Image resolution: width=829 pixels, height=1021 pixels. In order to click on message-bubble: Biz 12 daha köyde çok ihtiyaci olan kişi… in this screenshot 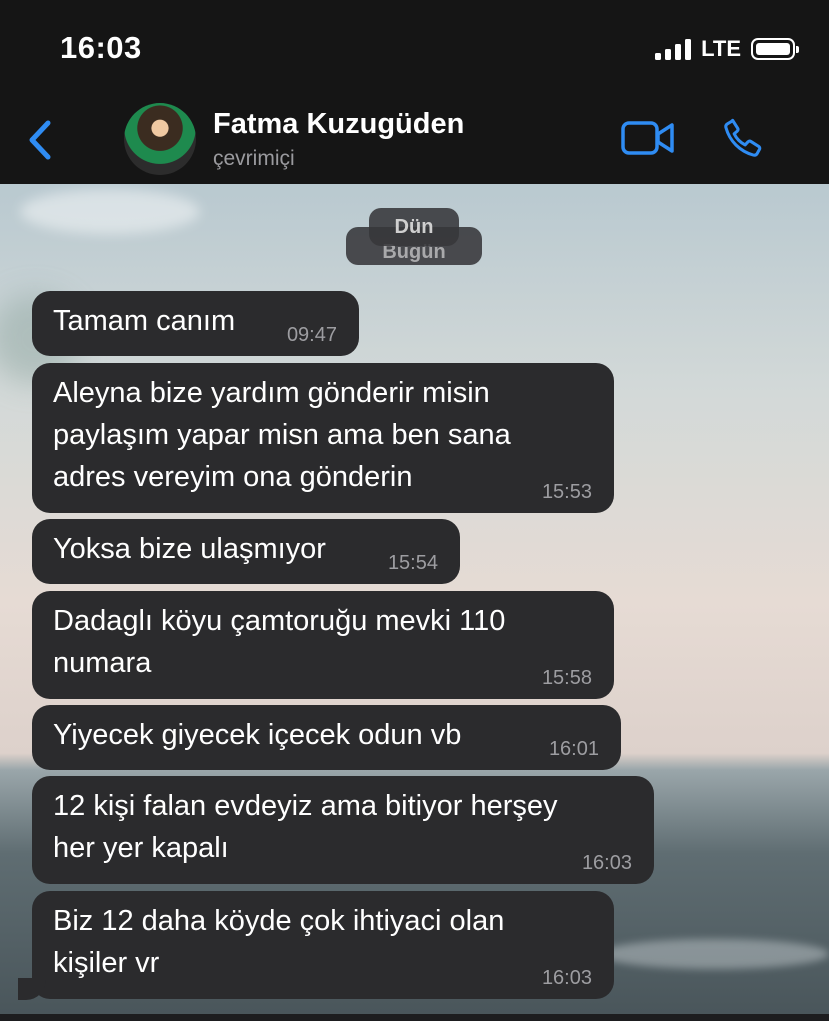, I will do `click(323, 945)`.